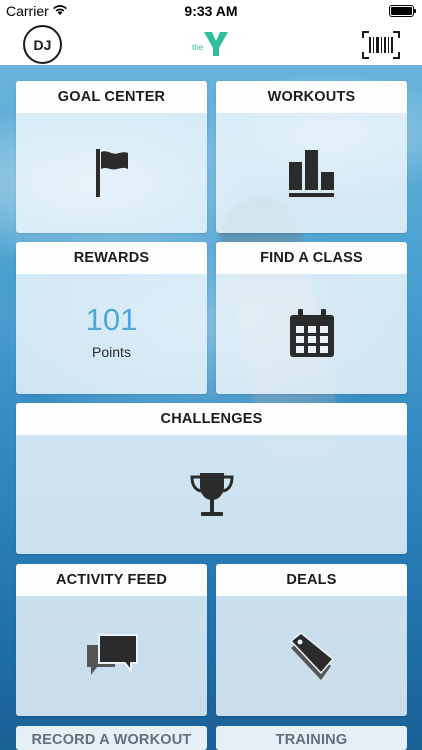 This screenshot has height=750, width=422. I want to click on calendar-icon, so click(311, 333).